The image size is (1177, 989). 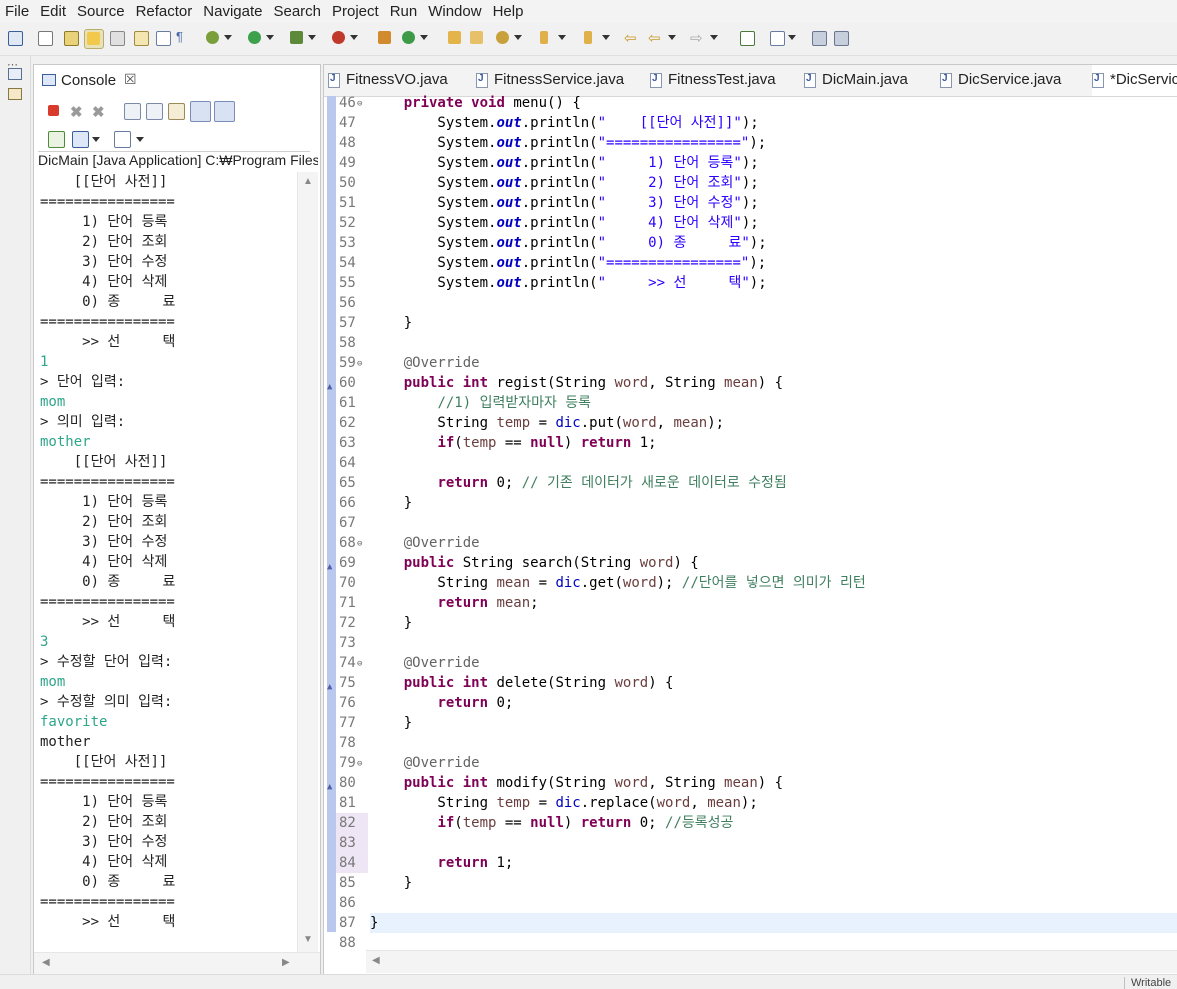 I want to click on menu-help: Help, so click(x=509, y=10).